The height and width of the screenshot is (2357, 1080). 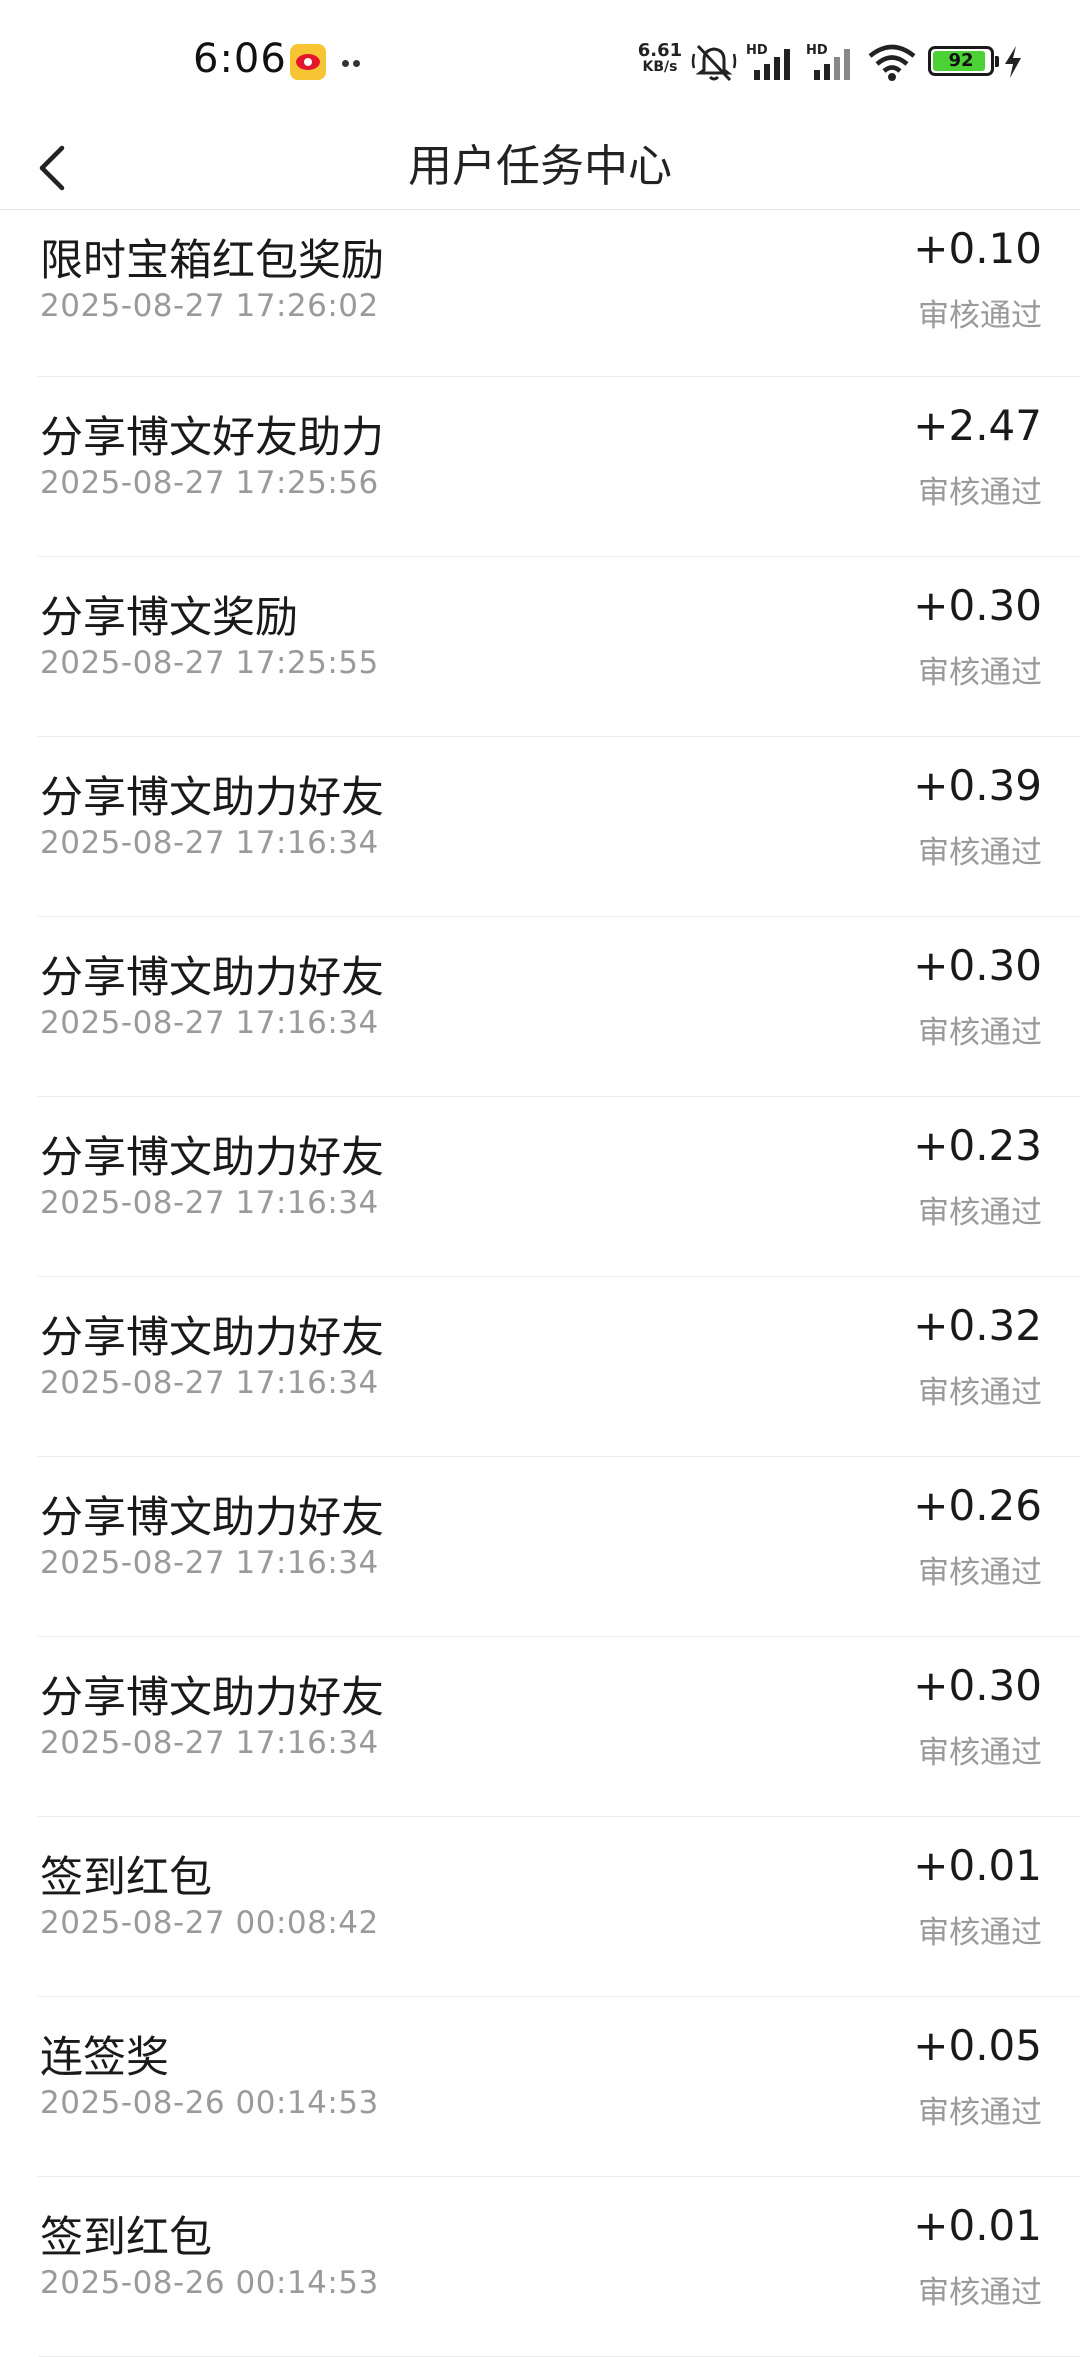 What do you see at coordinates (212, 261) in the screenshot?
I see `task-name: 限时宝箱红包奖励` at bounding box center [212, 261].